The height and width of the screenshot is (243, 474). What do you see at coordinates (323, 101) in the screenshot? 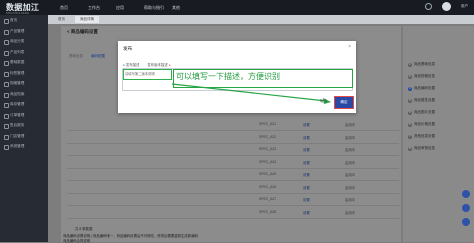
I see `cancel-button: 取消` at bounding box center [323, 101].